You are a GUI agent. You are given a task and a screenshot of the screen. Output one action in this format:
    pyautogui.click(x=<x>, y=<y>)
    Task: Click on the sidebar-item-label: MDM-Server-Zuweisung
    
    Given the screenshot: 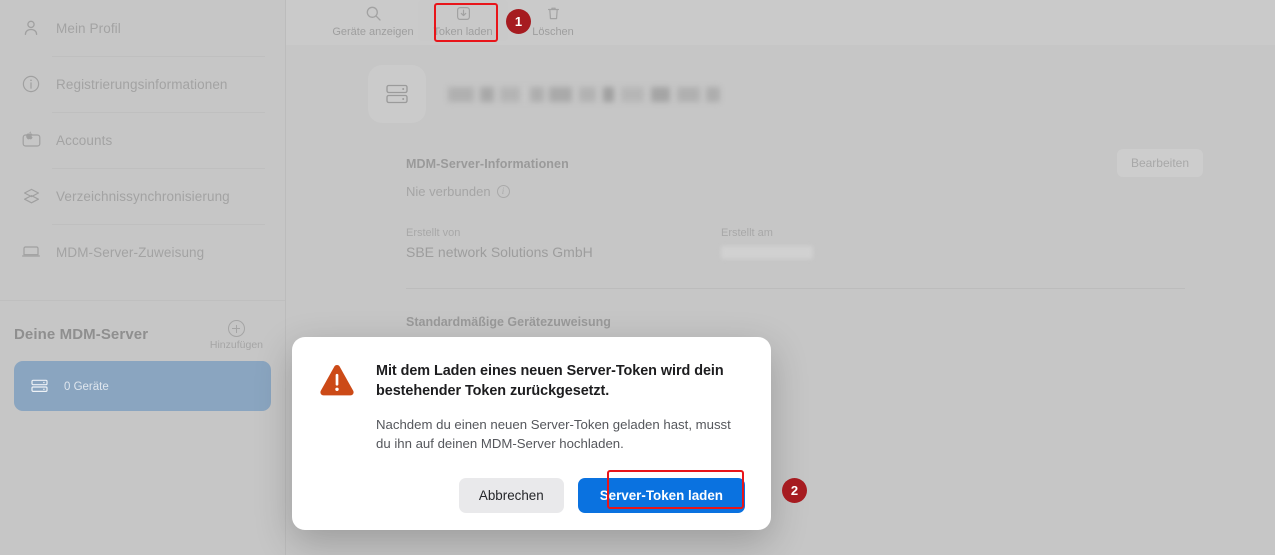 What is the action you would take?
    pyautogui.click(x=130, y=252)
    